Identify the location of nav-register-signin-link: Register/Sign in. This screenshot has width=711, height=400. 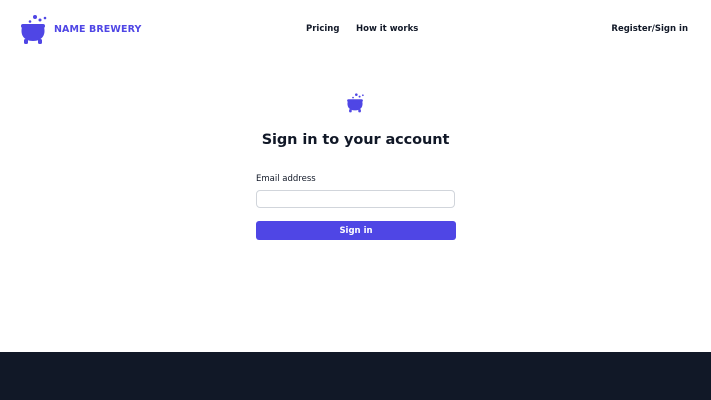
(649, 29).